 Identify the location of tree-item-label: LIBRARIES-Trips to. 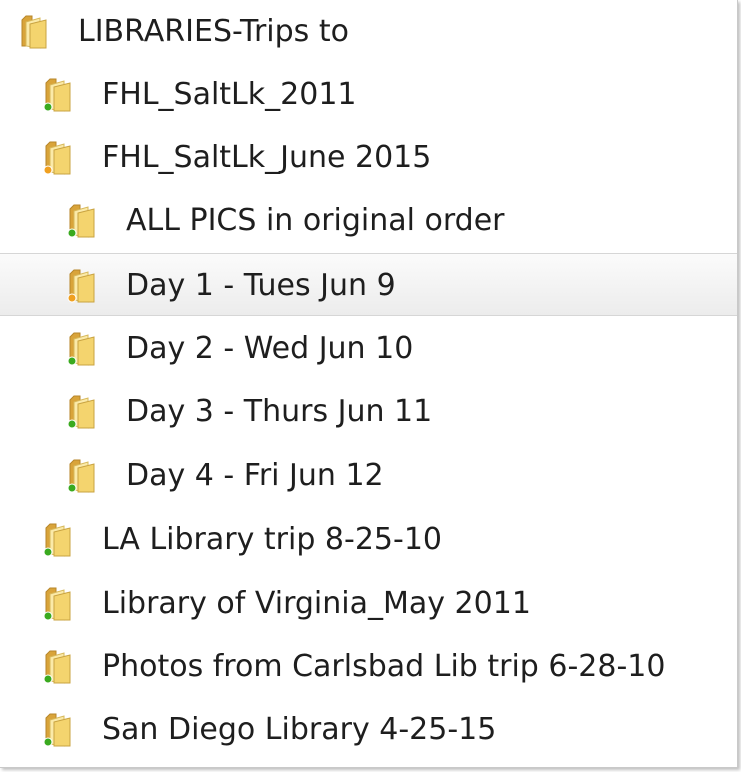
(213, 31).